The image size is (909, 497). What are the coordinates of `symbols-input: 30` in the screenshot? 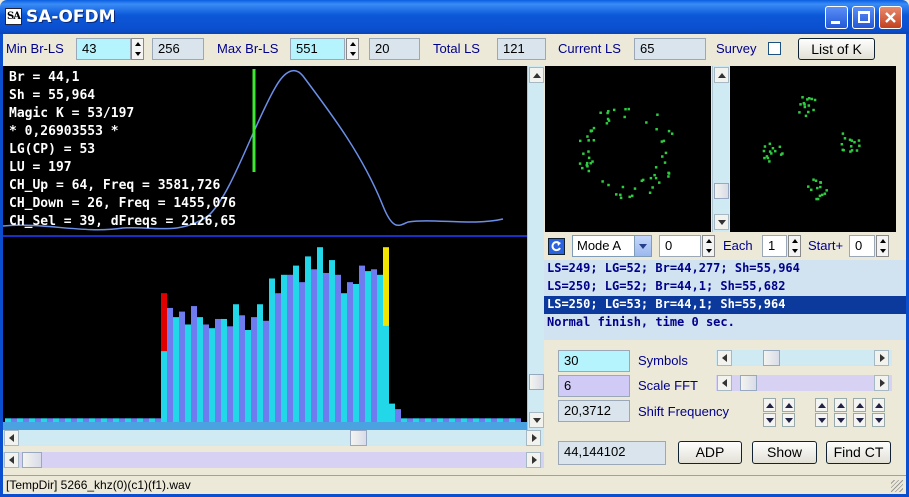 It's located at (594, 361).